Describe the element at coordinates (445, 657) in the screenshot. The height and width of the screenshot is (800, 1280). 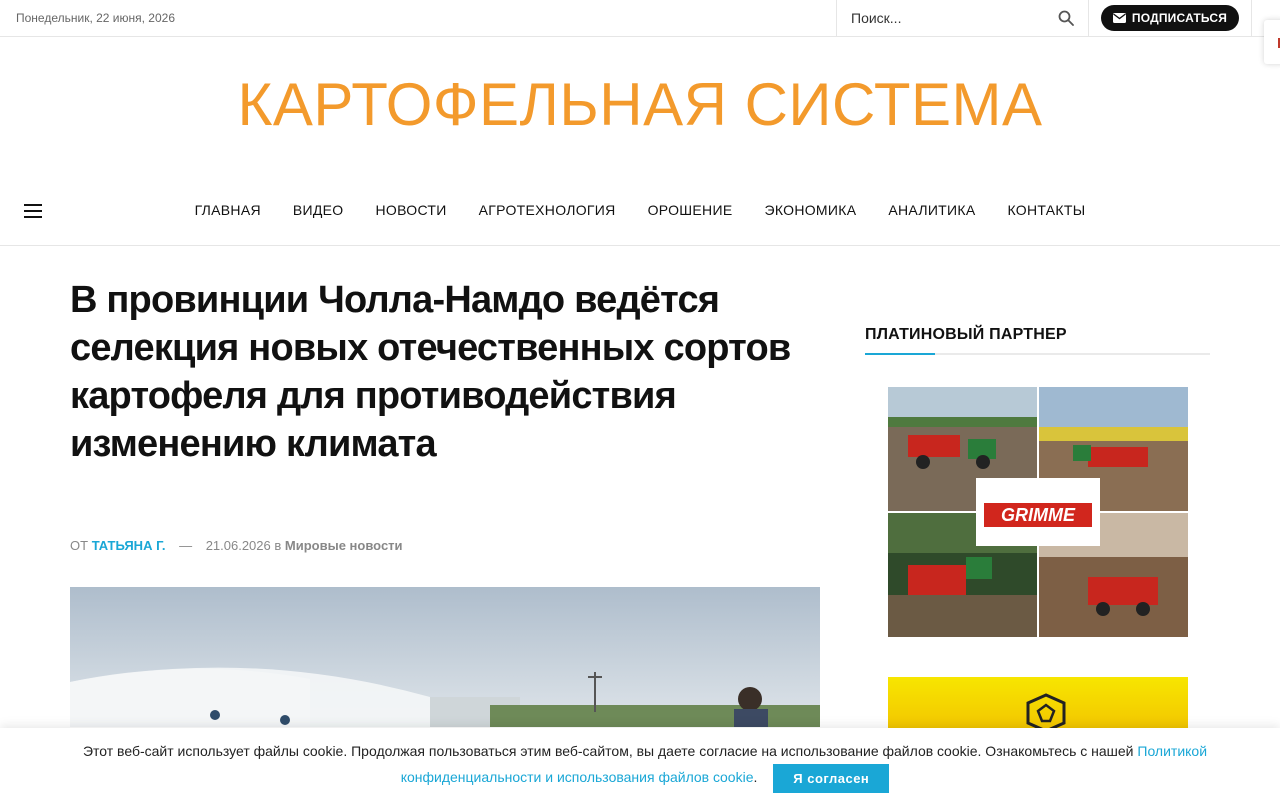
I see `article-hero-image` at that location.